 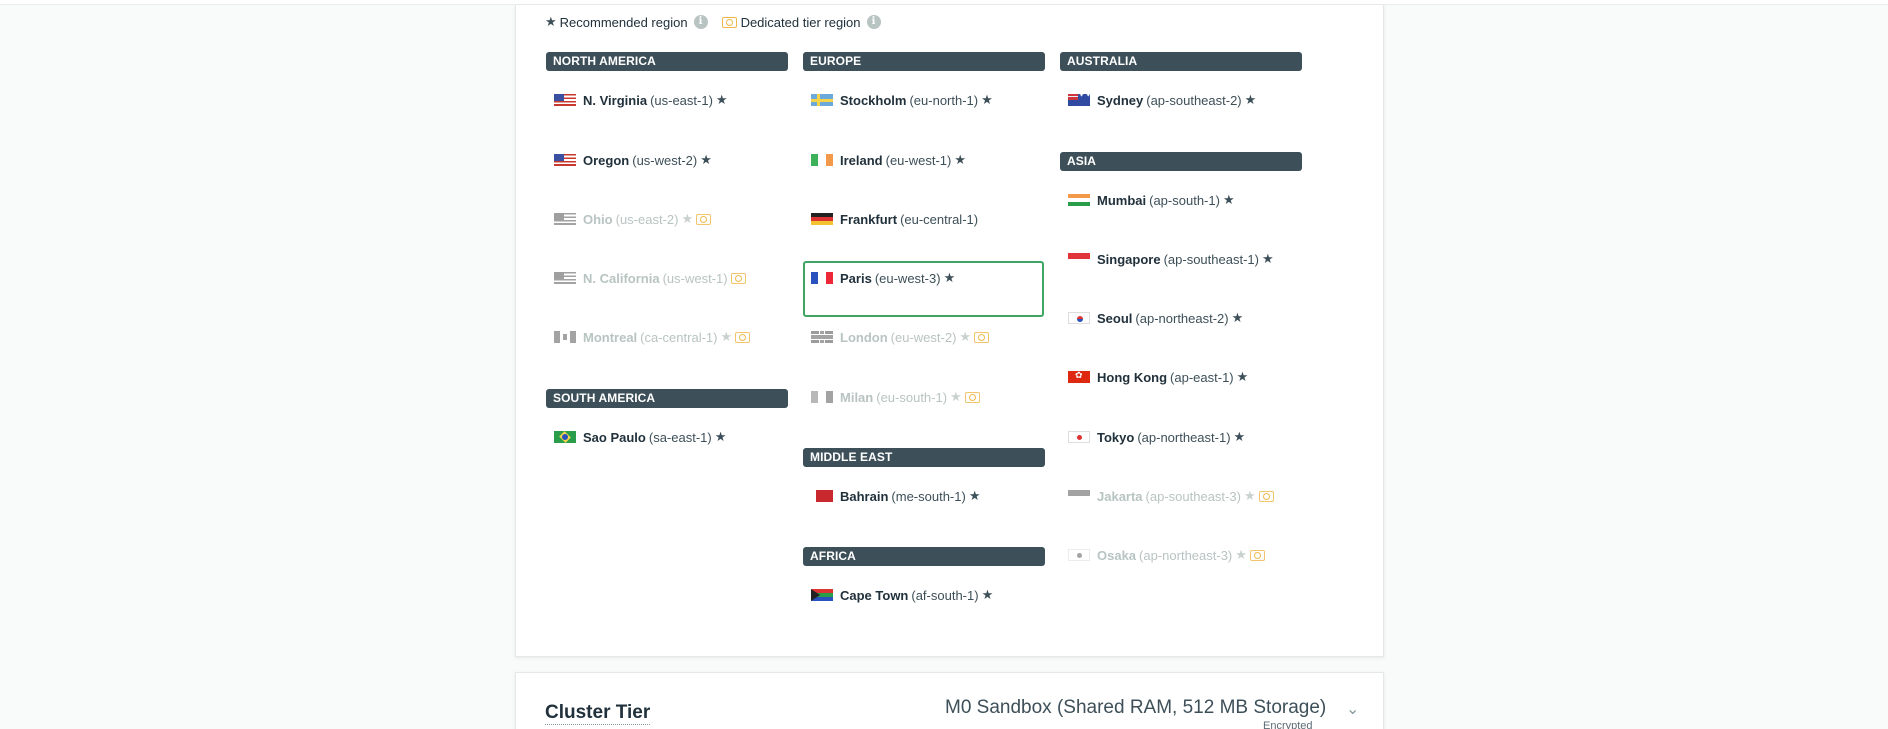 What do you see at coordinates (1184, 437) in the screenshot?
I see `region-code: (ap-northeast-1)` at bounding box center [1184, 437].